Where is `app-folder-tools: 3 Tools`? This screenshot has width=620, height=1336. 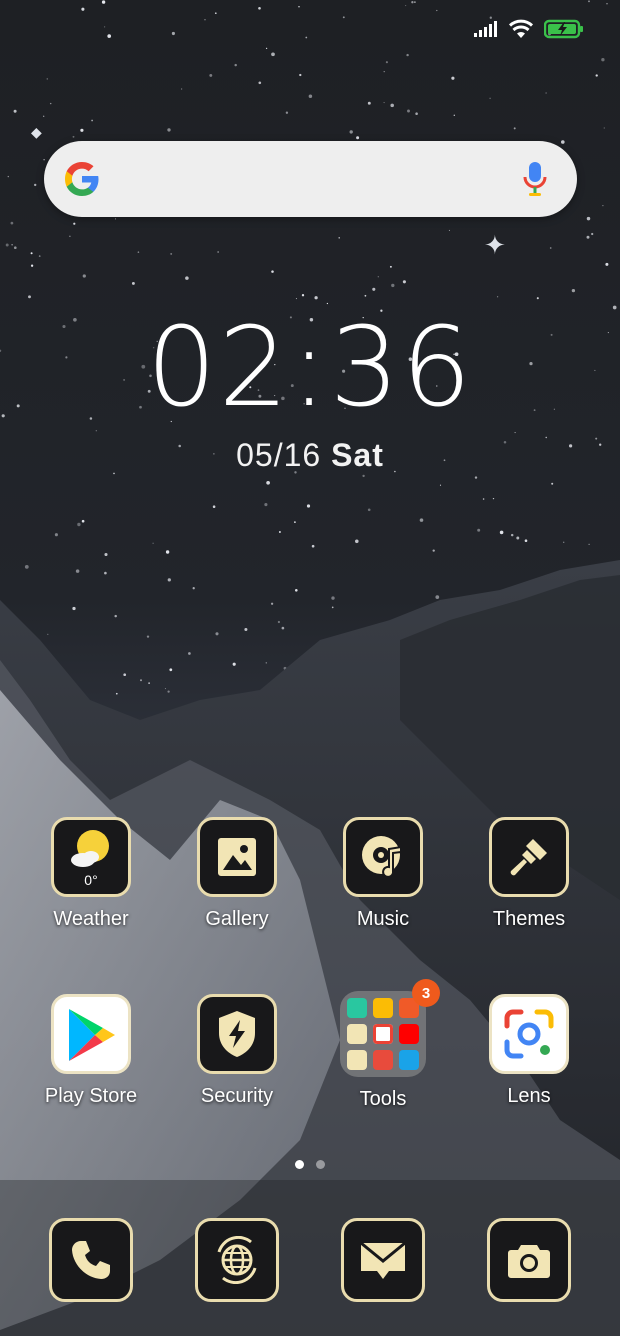 app-folder-tools: 3 Tools is located at coordinates (383, 1045).